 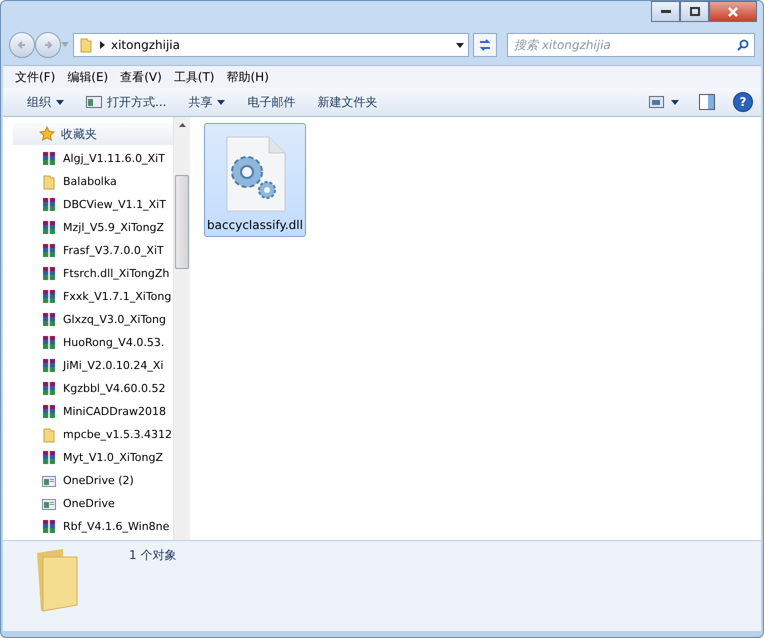 What do you see at coordinates (88, 434) in the screenshot?
I see `sidebar-item: mpcbe_v1.5.3.4312` at bounding box center [88, 434].